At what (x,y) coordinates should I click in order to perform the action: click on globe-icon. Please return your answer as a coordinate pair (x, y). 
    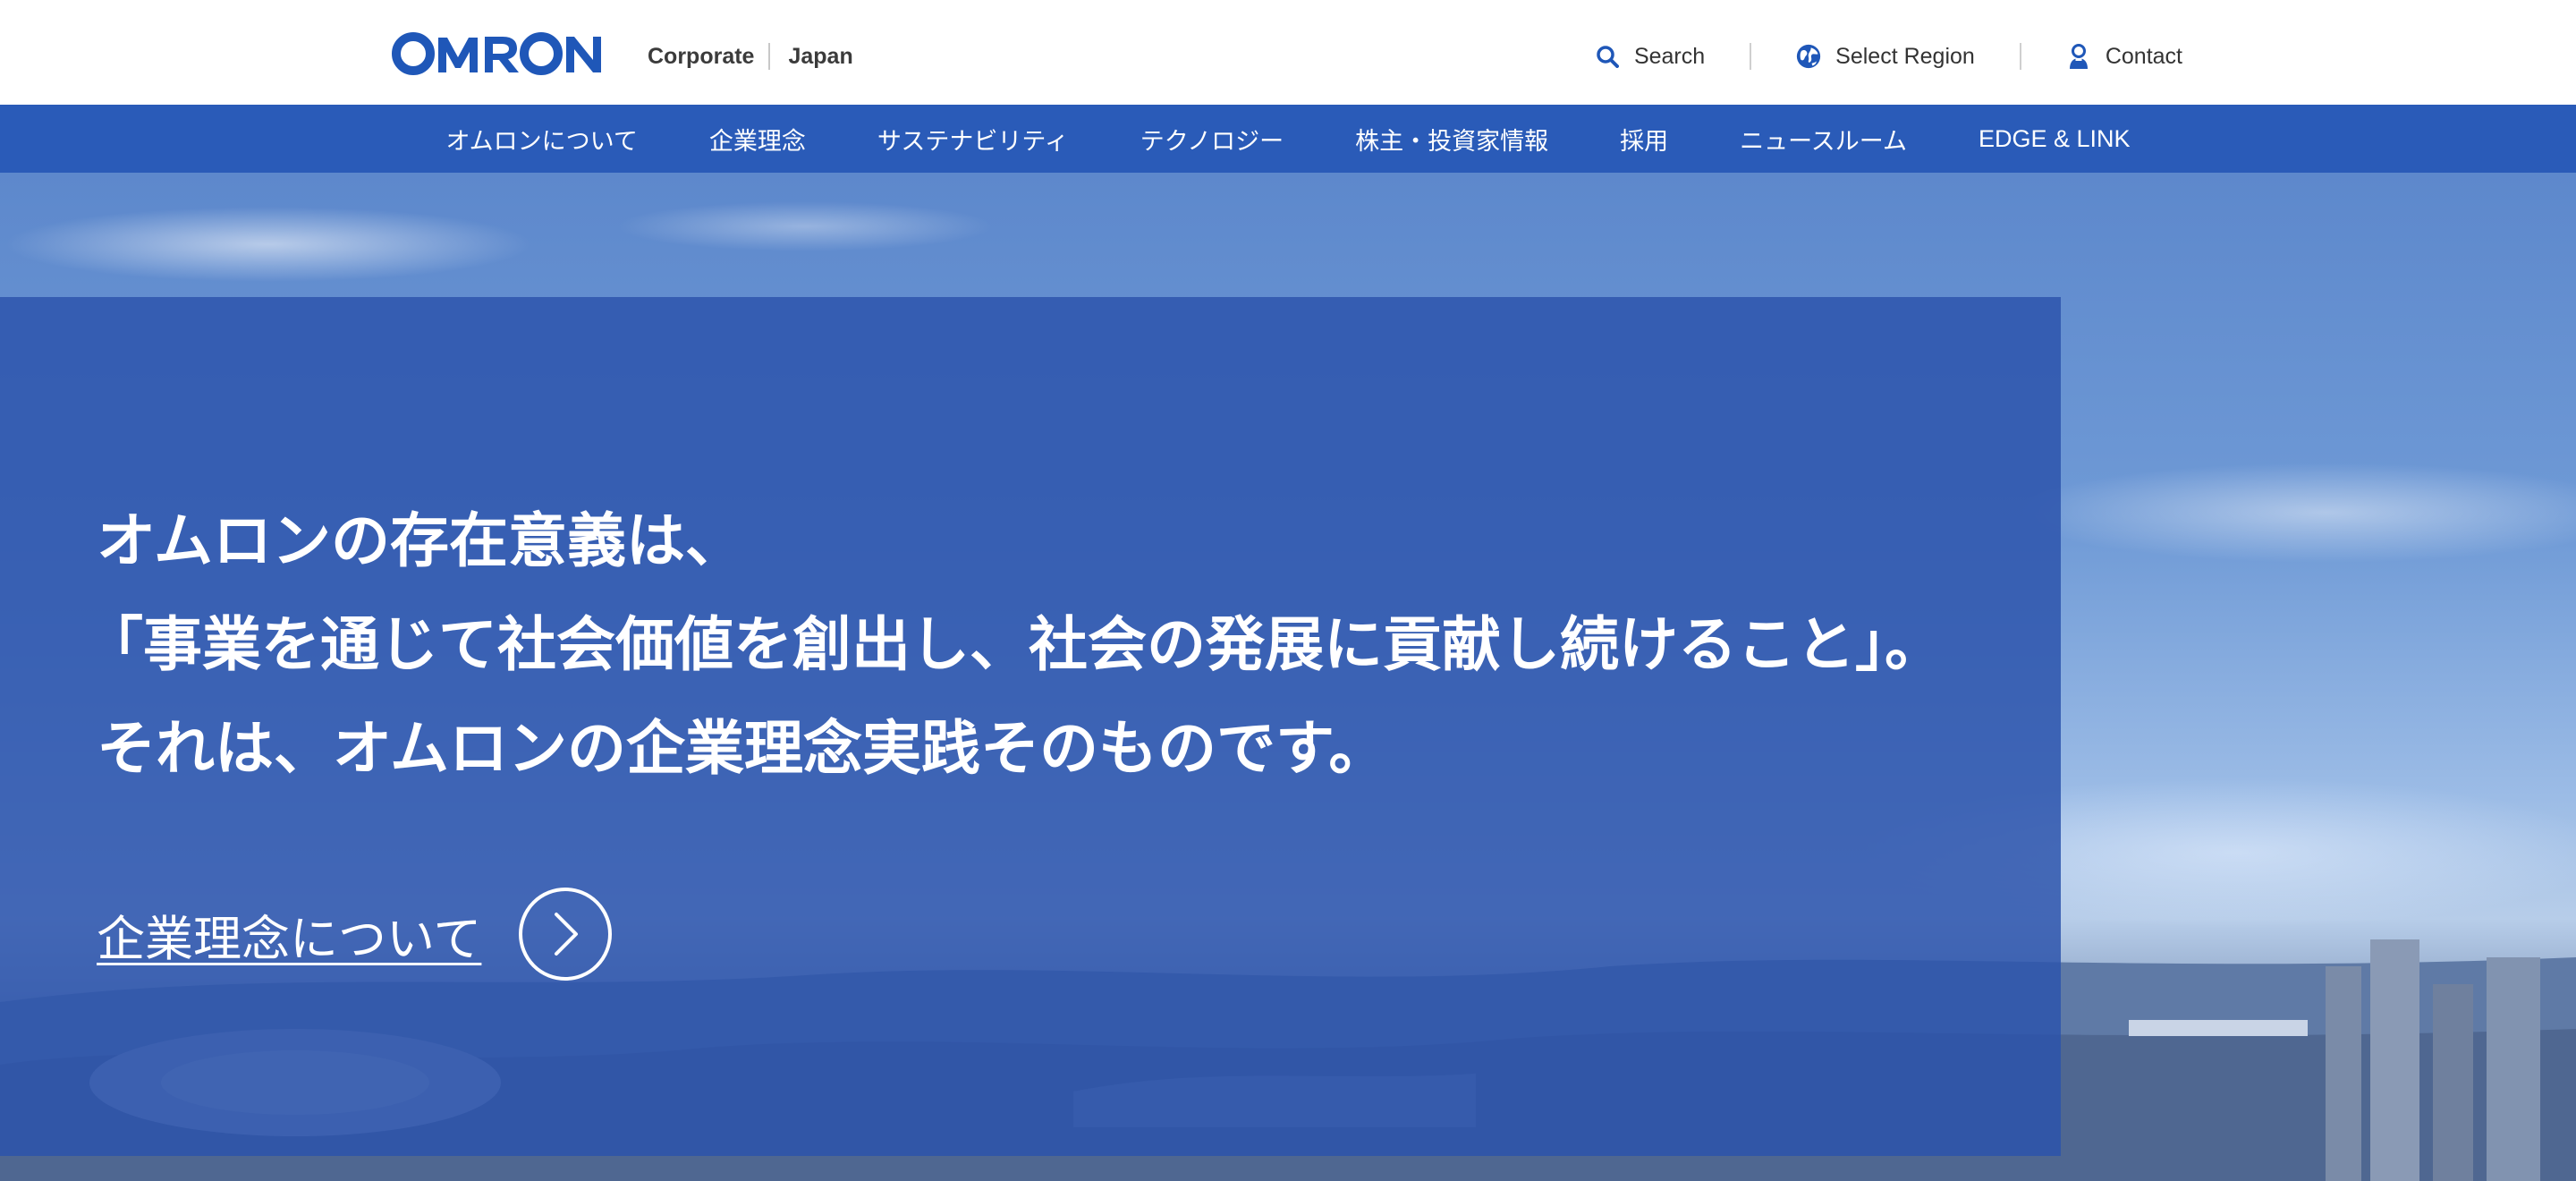
    Looking at the image, I should click on (1808, 56).